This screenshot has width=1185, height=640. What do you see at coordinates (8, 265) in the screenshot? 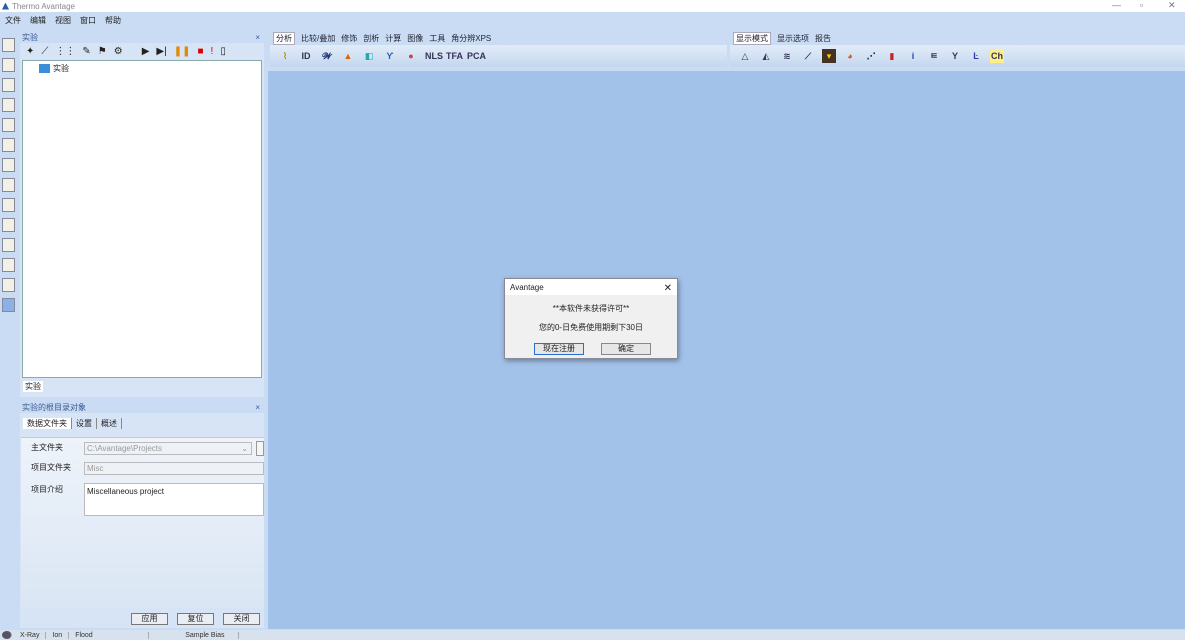
I see `delete-icon` at bounding box center [8, 265].